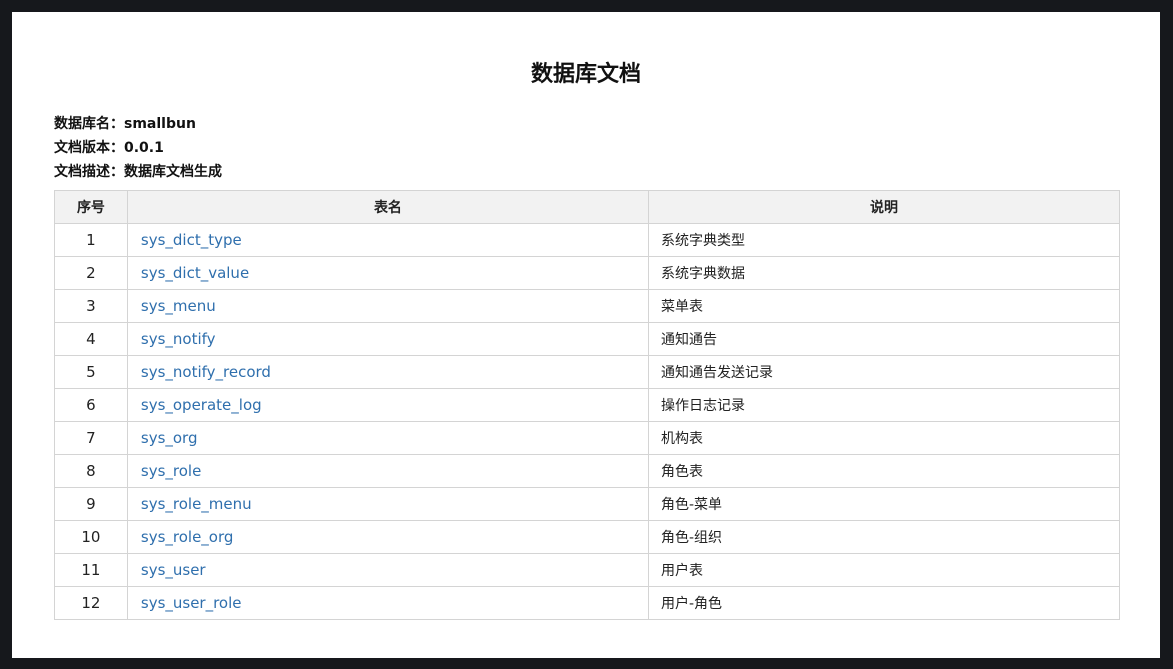 This screenshot has height=669, width=1173. Describe the element at coordinates (388, 339) in the screenshot. I see `row-table-name-cell: sys_notify` at that location.